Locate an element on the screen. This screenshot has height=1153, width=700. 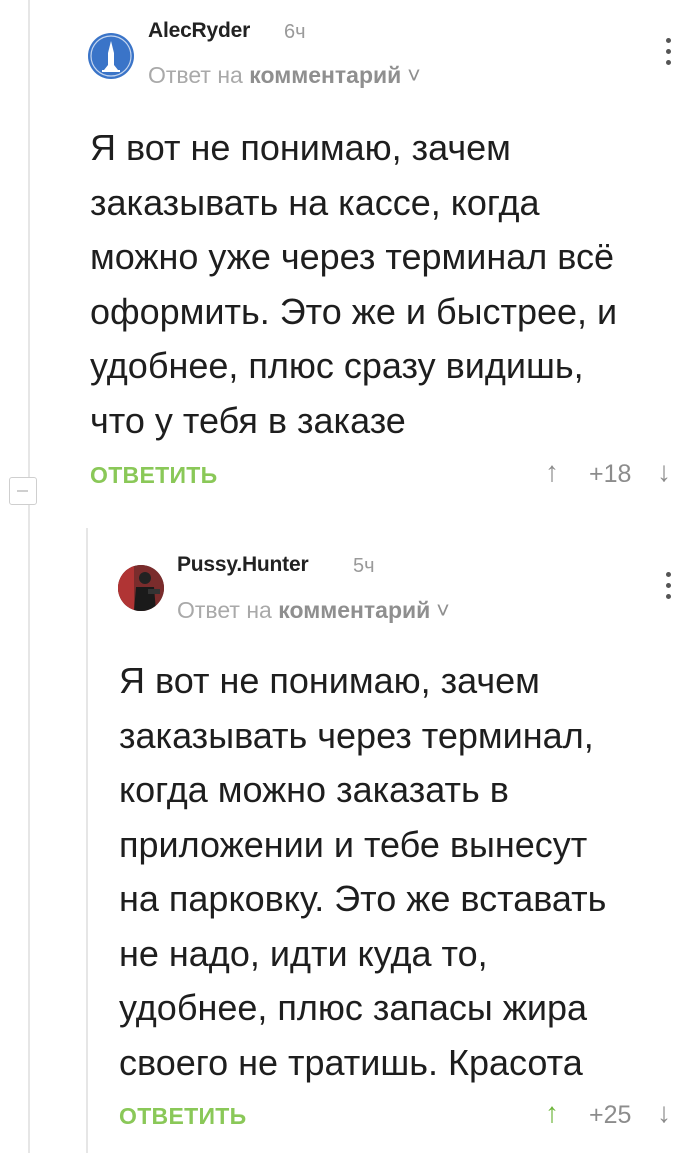
comment-time: 5ч is located at coordinates (364, 566).